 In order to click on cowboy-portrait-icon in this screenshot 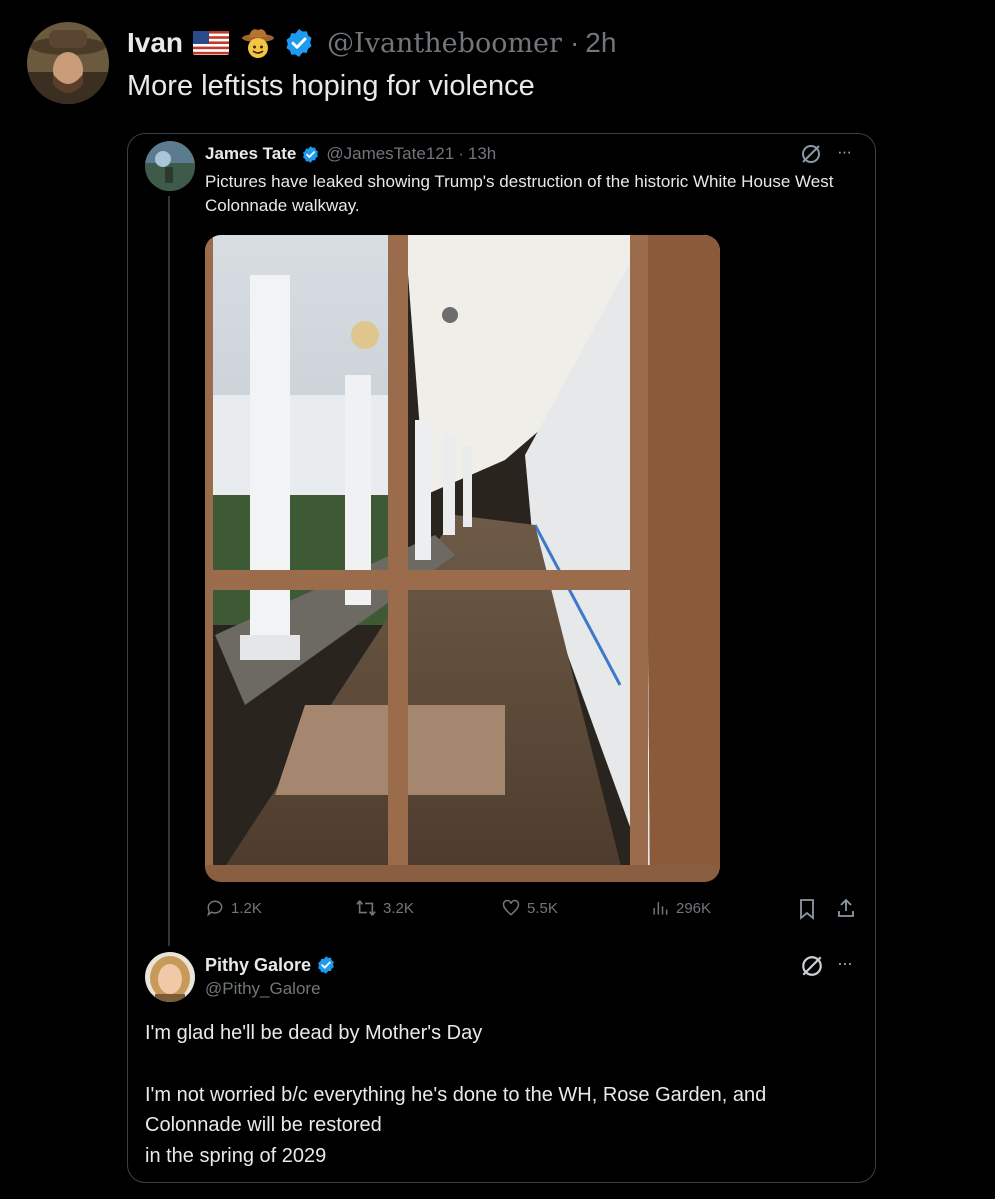, I will do `click(68, 63)`.